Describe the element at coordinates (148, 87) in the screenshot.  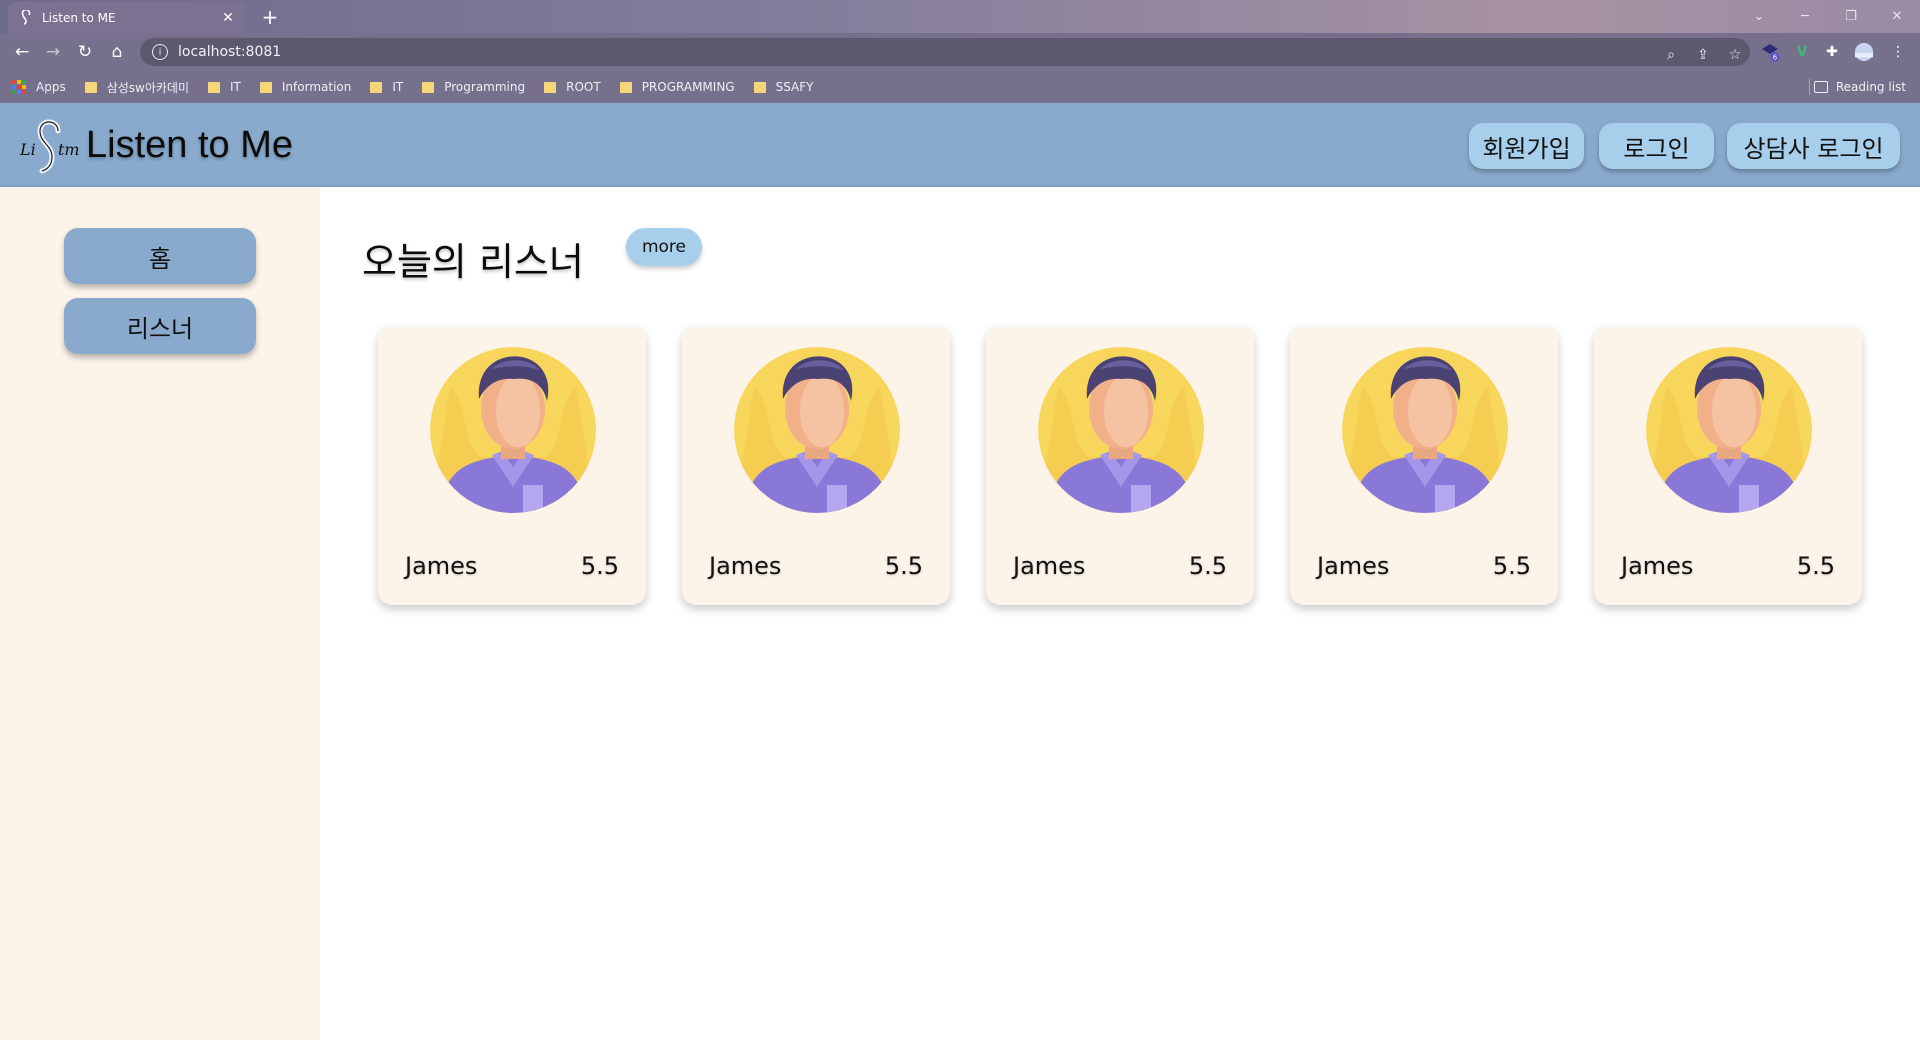
I see `bookmark-label: 삼성sw아카데미` at that location.